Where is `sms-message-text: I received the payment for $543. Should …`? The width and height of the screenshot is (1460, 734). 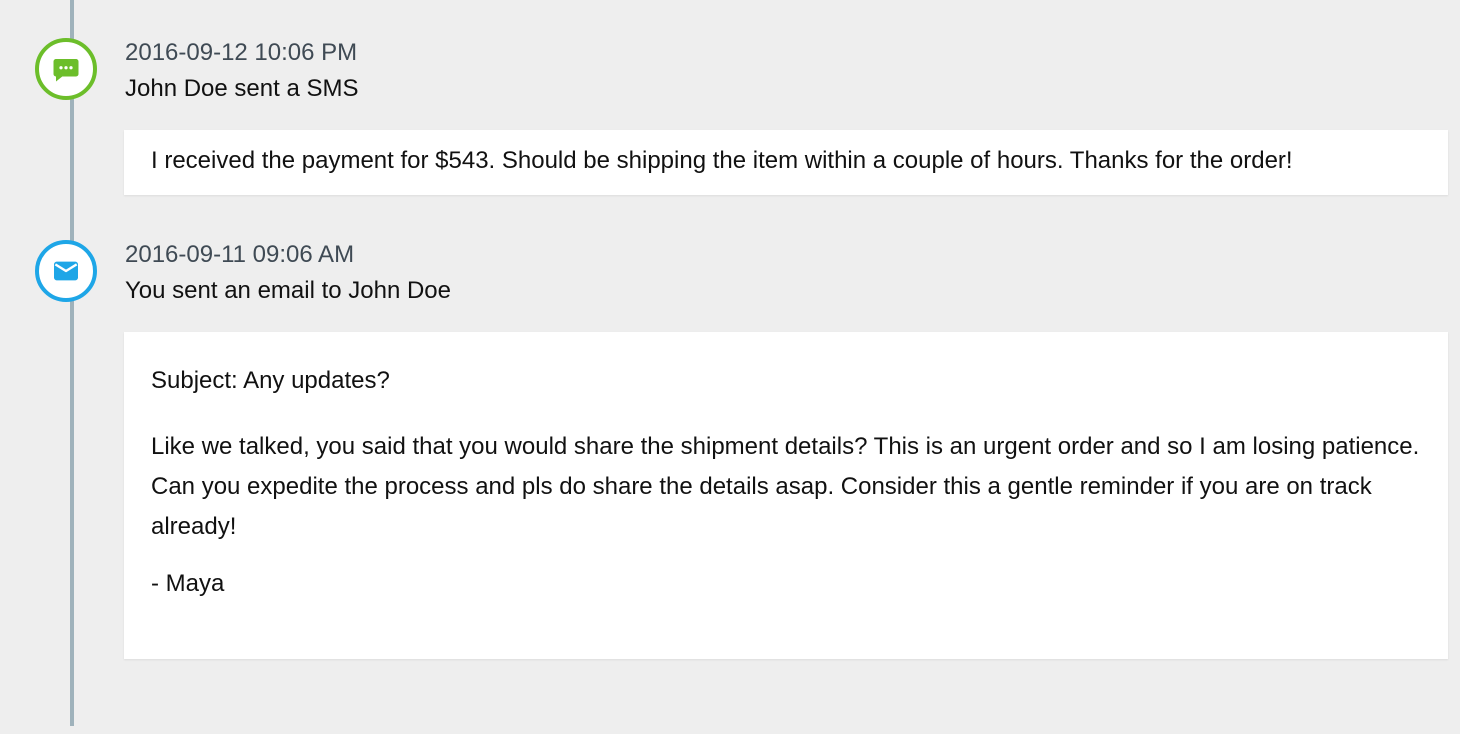
sms-message-text: I received the payment for $543. Should … is located at coordinates (722, 160).